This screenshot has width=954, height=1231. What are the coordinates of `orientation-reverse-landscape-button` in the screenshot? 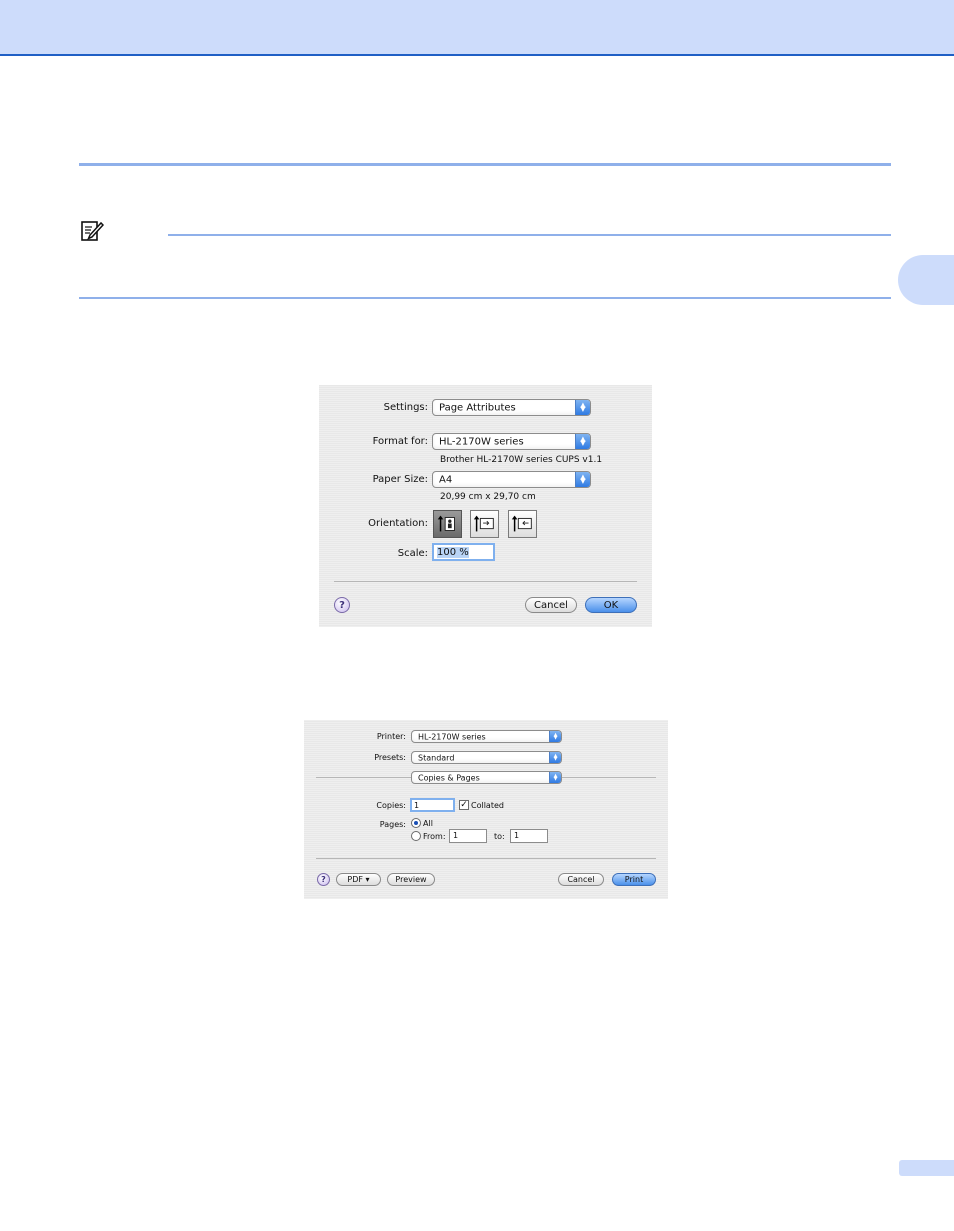 It's located at (522, 524).